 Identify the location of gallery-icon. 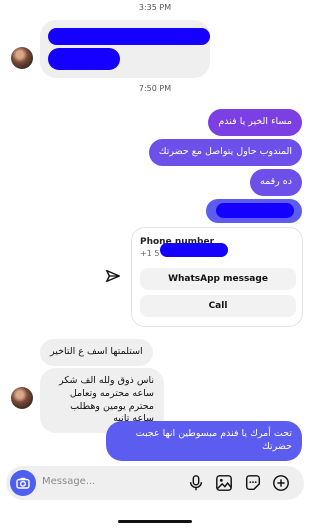
(224, 483).